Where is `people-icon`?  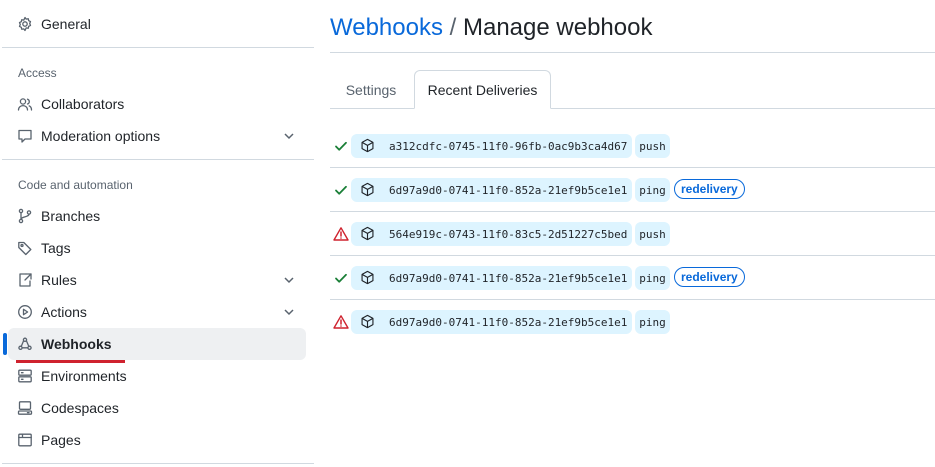 people-icon is located at coordinates (25, 104).